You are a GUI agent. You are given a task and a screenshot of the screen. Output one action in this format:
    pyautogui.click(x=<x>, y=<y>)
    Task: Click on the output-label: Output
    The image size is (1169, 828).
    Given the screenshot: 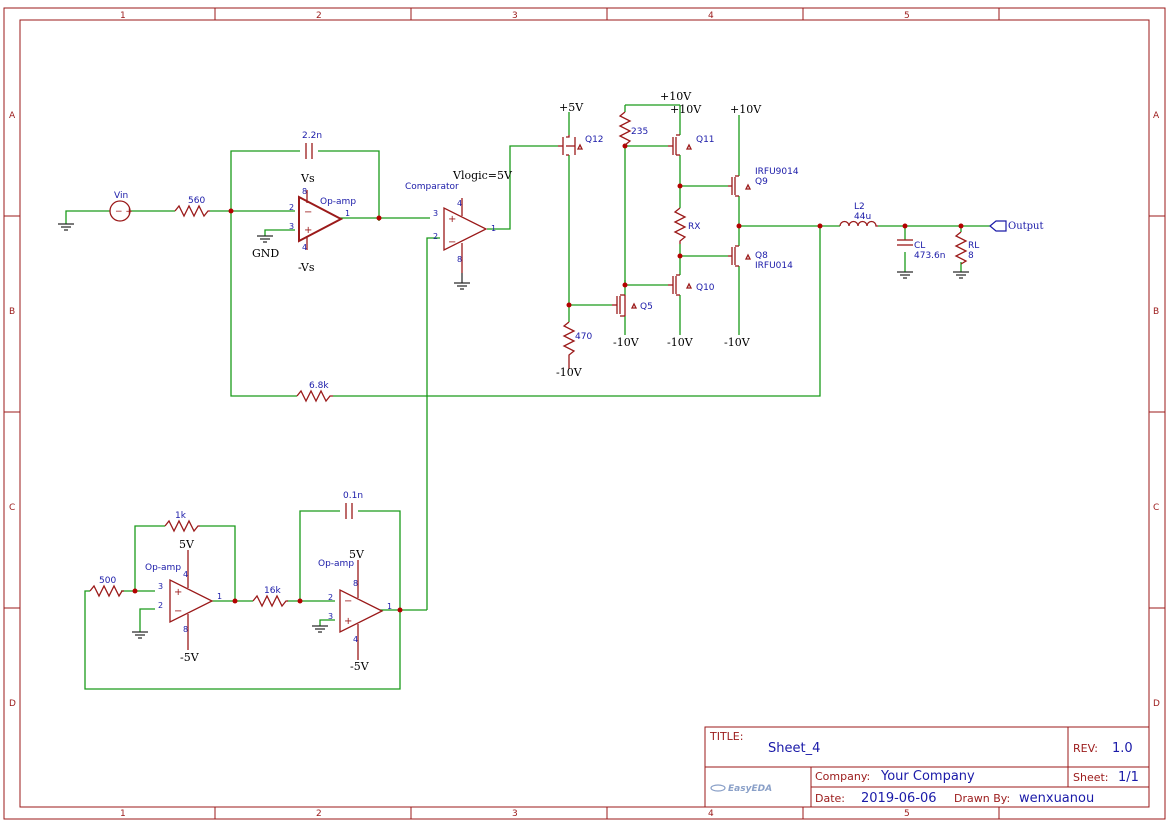 What is the action you would take?
    pyautogui.click(x=1026, y=226)
    